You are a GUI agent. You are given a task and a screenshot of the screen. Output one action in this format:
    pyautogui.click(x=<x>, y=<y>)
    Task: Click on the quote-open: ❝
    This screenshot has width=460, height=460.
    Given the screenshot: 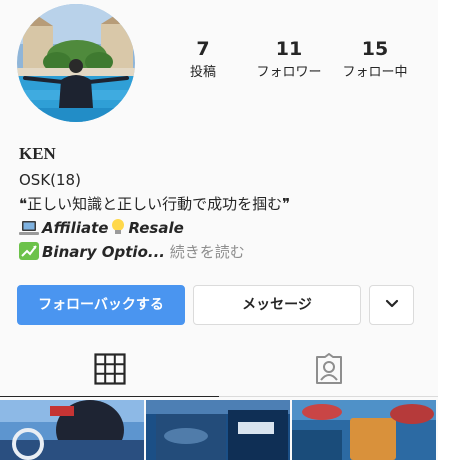 What is the action you would take?
    pyautogui.click(x=23, y=204)
    